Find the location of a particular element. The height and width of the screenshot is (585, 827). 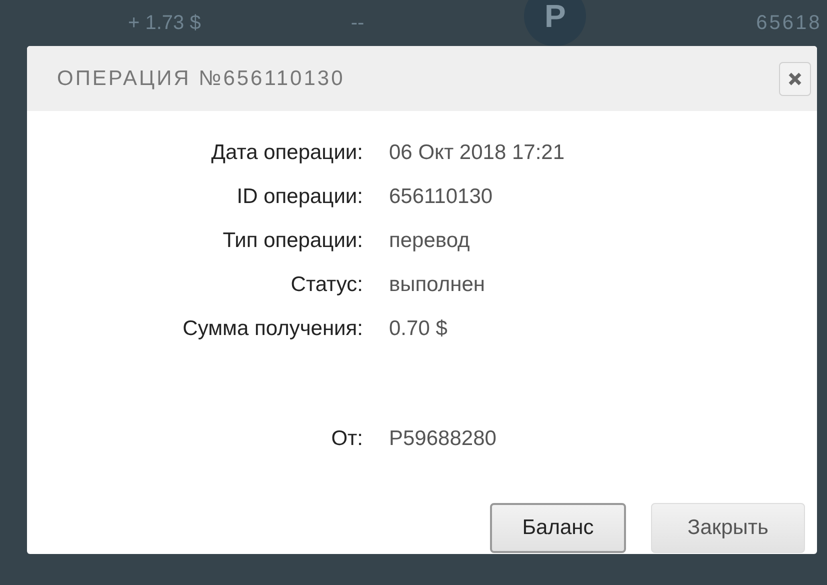

field-value: 656110130 is located at coordinates (441, 197).